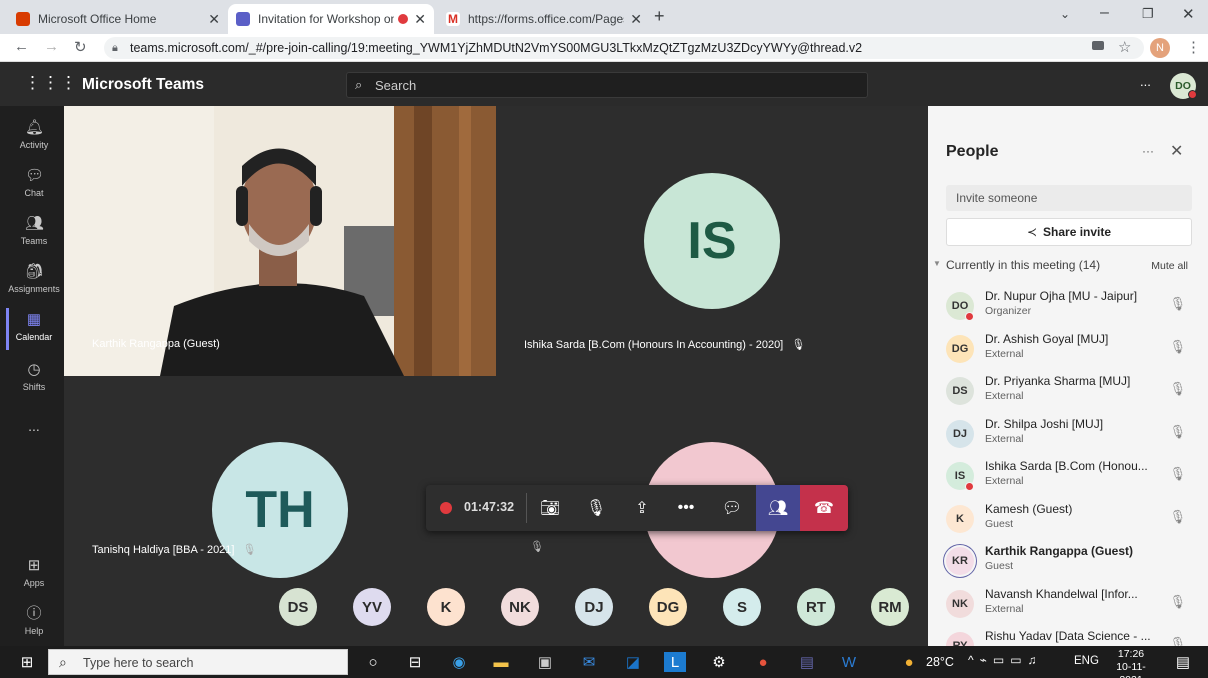 This screenshot has width=1208, height=678. What do you see at coordinates (1124, 47) in the screenshot?
I see `bookmark-star-icon: ☆` at bounding box center [1124, 47].